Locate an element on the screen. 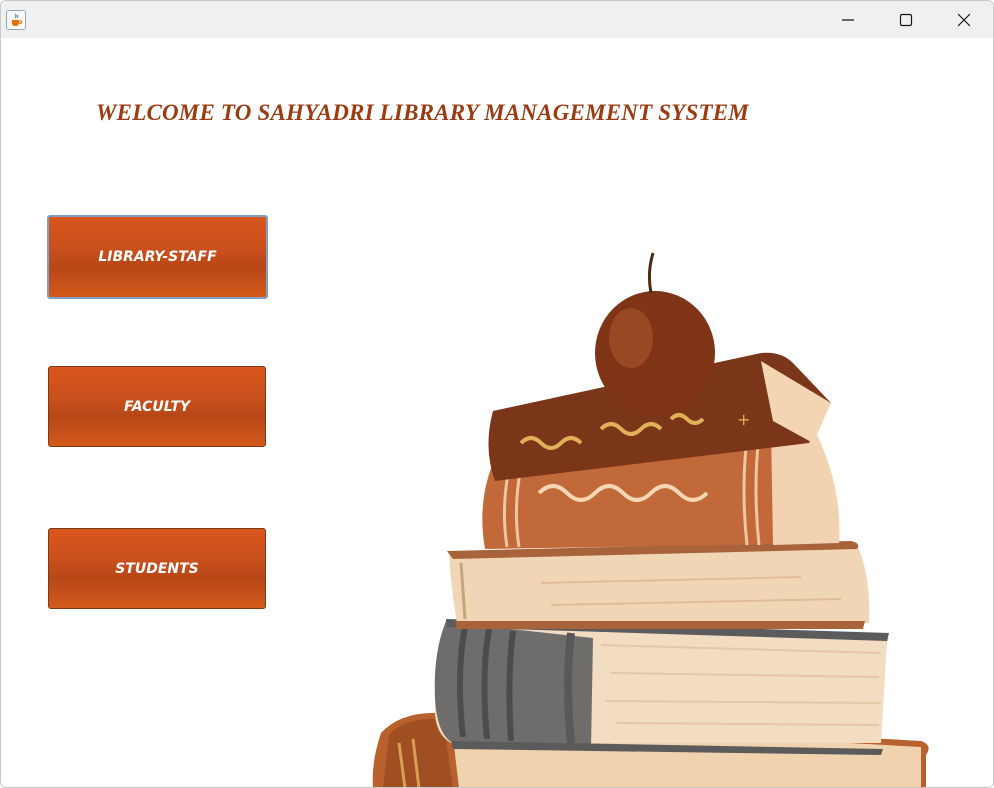 This screenshot has height=788, width=994. maximize-icon is located at coordinates (906, 20).